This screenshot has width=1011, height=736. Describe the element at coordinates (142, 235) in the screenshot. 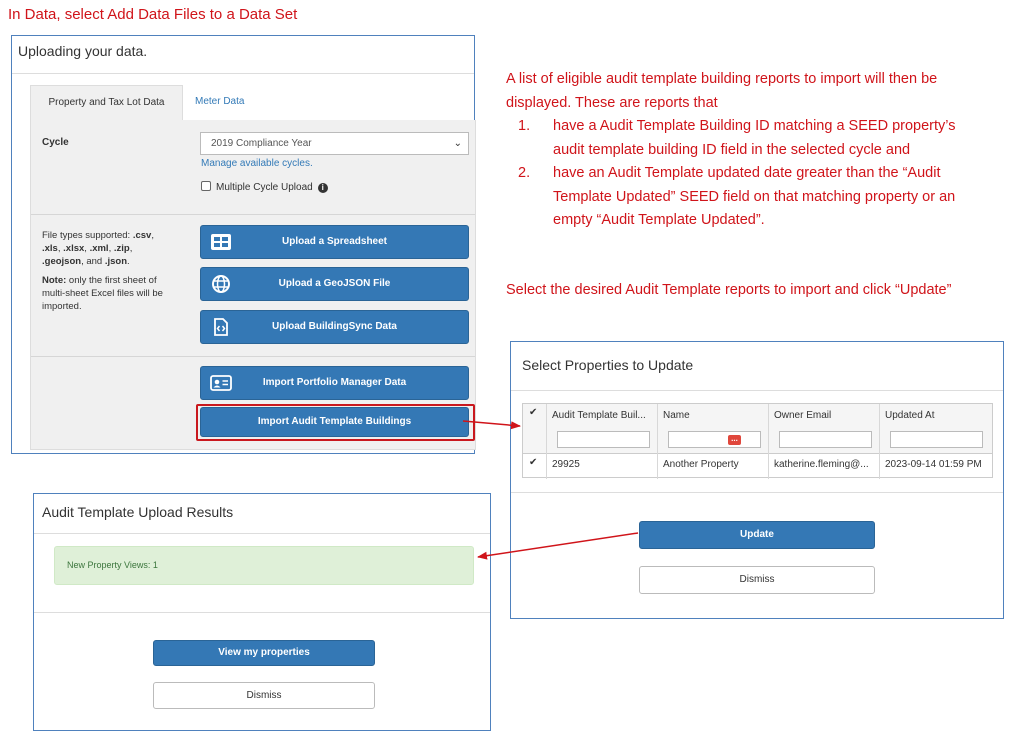

I see `filetype: .csv` at that location.